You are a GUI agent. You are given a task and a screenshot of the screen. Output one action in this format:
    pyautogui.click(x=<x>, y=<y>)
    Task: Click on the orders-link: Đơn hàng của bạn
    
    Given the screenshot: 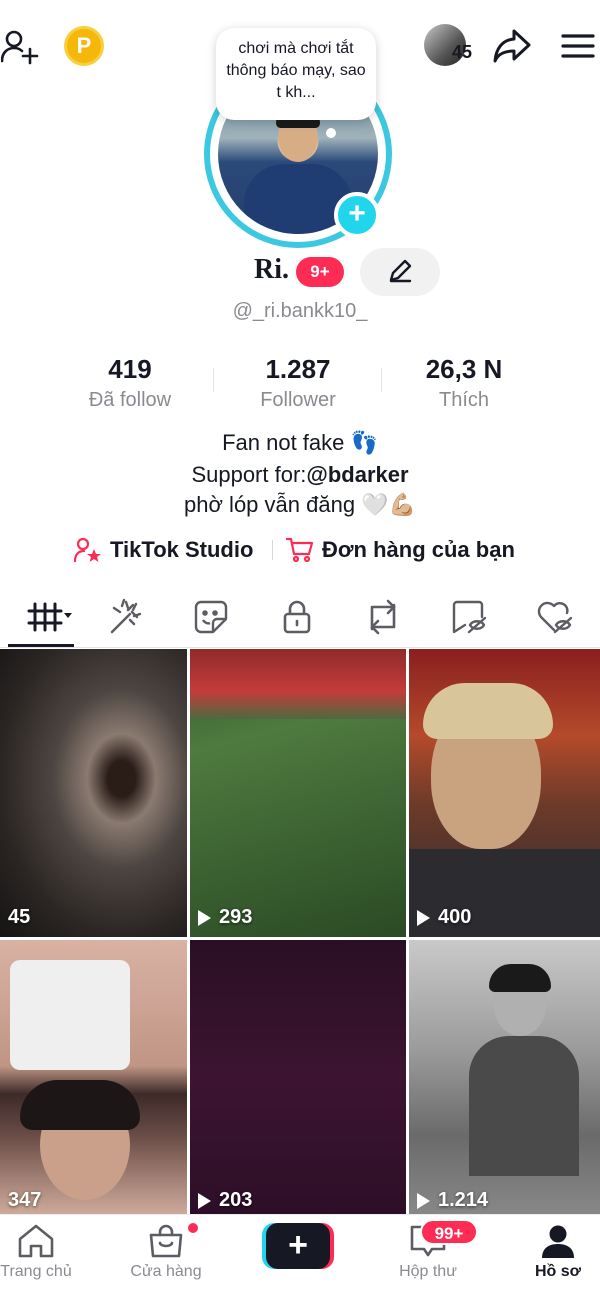 What is the action you would take?
    pyautogui.click(x=400, y=550)
    